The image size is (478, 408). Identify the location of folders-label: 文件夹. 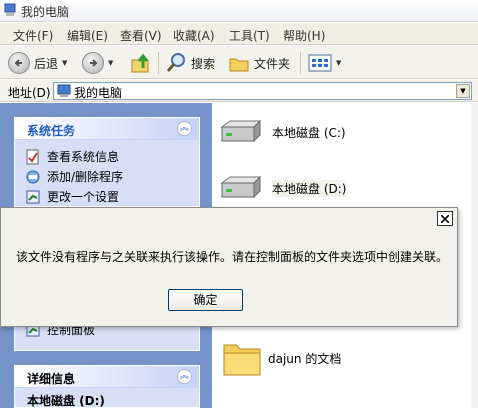
(272, 63).